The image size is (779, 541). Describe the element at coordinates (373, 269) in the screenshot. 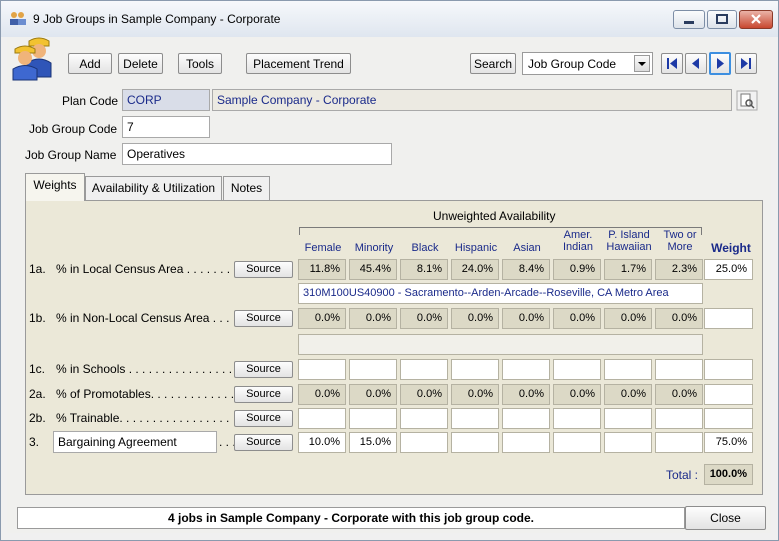

I see `availability-cell: 45.4%` at that location.